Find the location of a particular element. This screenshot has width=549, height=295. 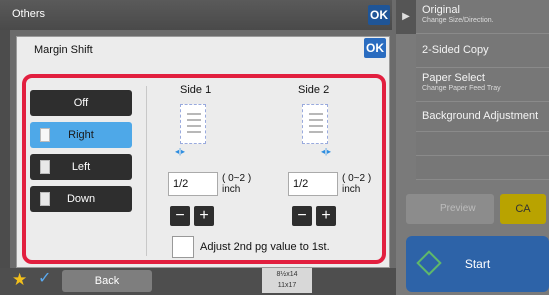

star-icon: ★ is located at coordinates (19, 280).